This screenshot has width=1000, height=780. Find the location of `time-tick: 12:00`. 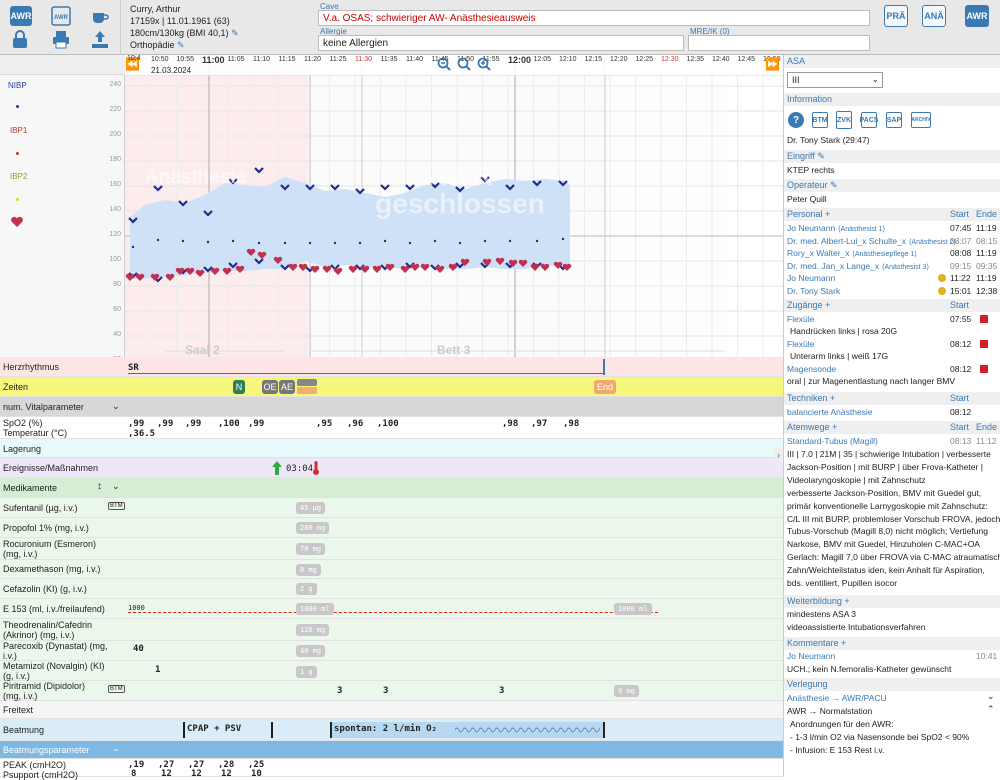

time-tick: 12:00 is located at coordinates (520, 60).